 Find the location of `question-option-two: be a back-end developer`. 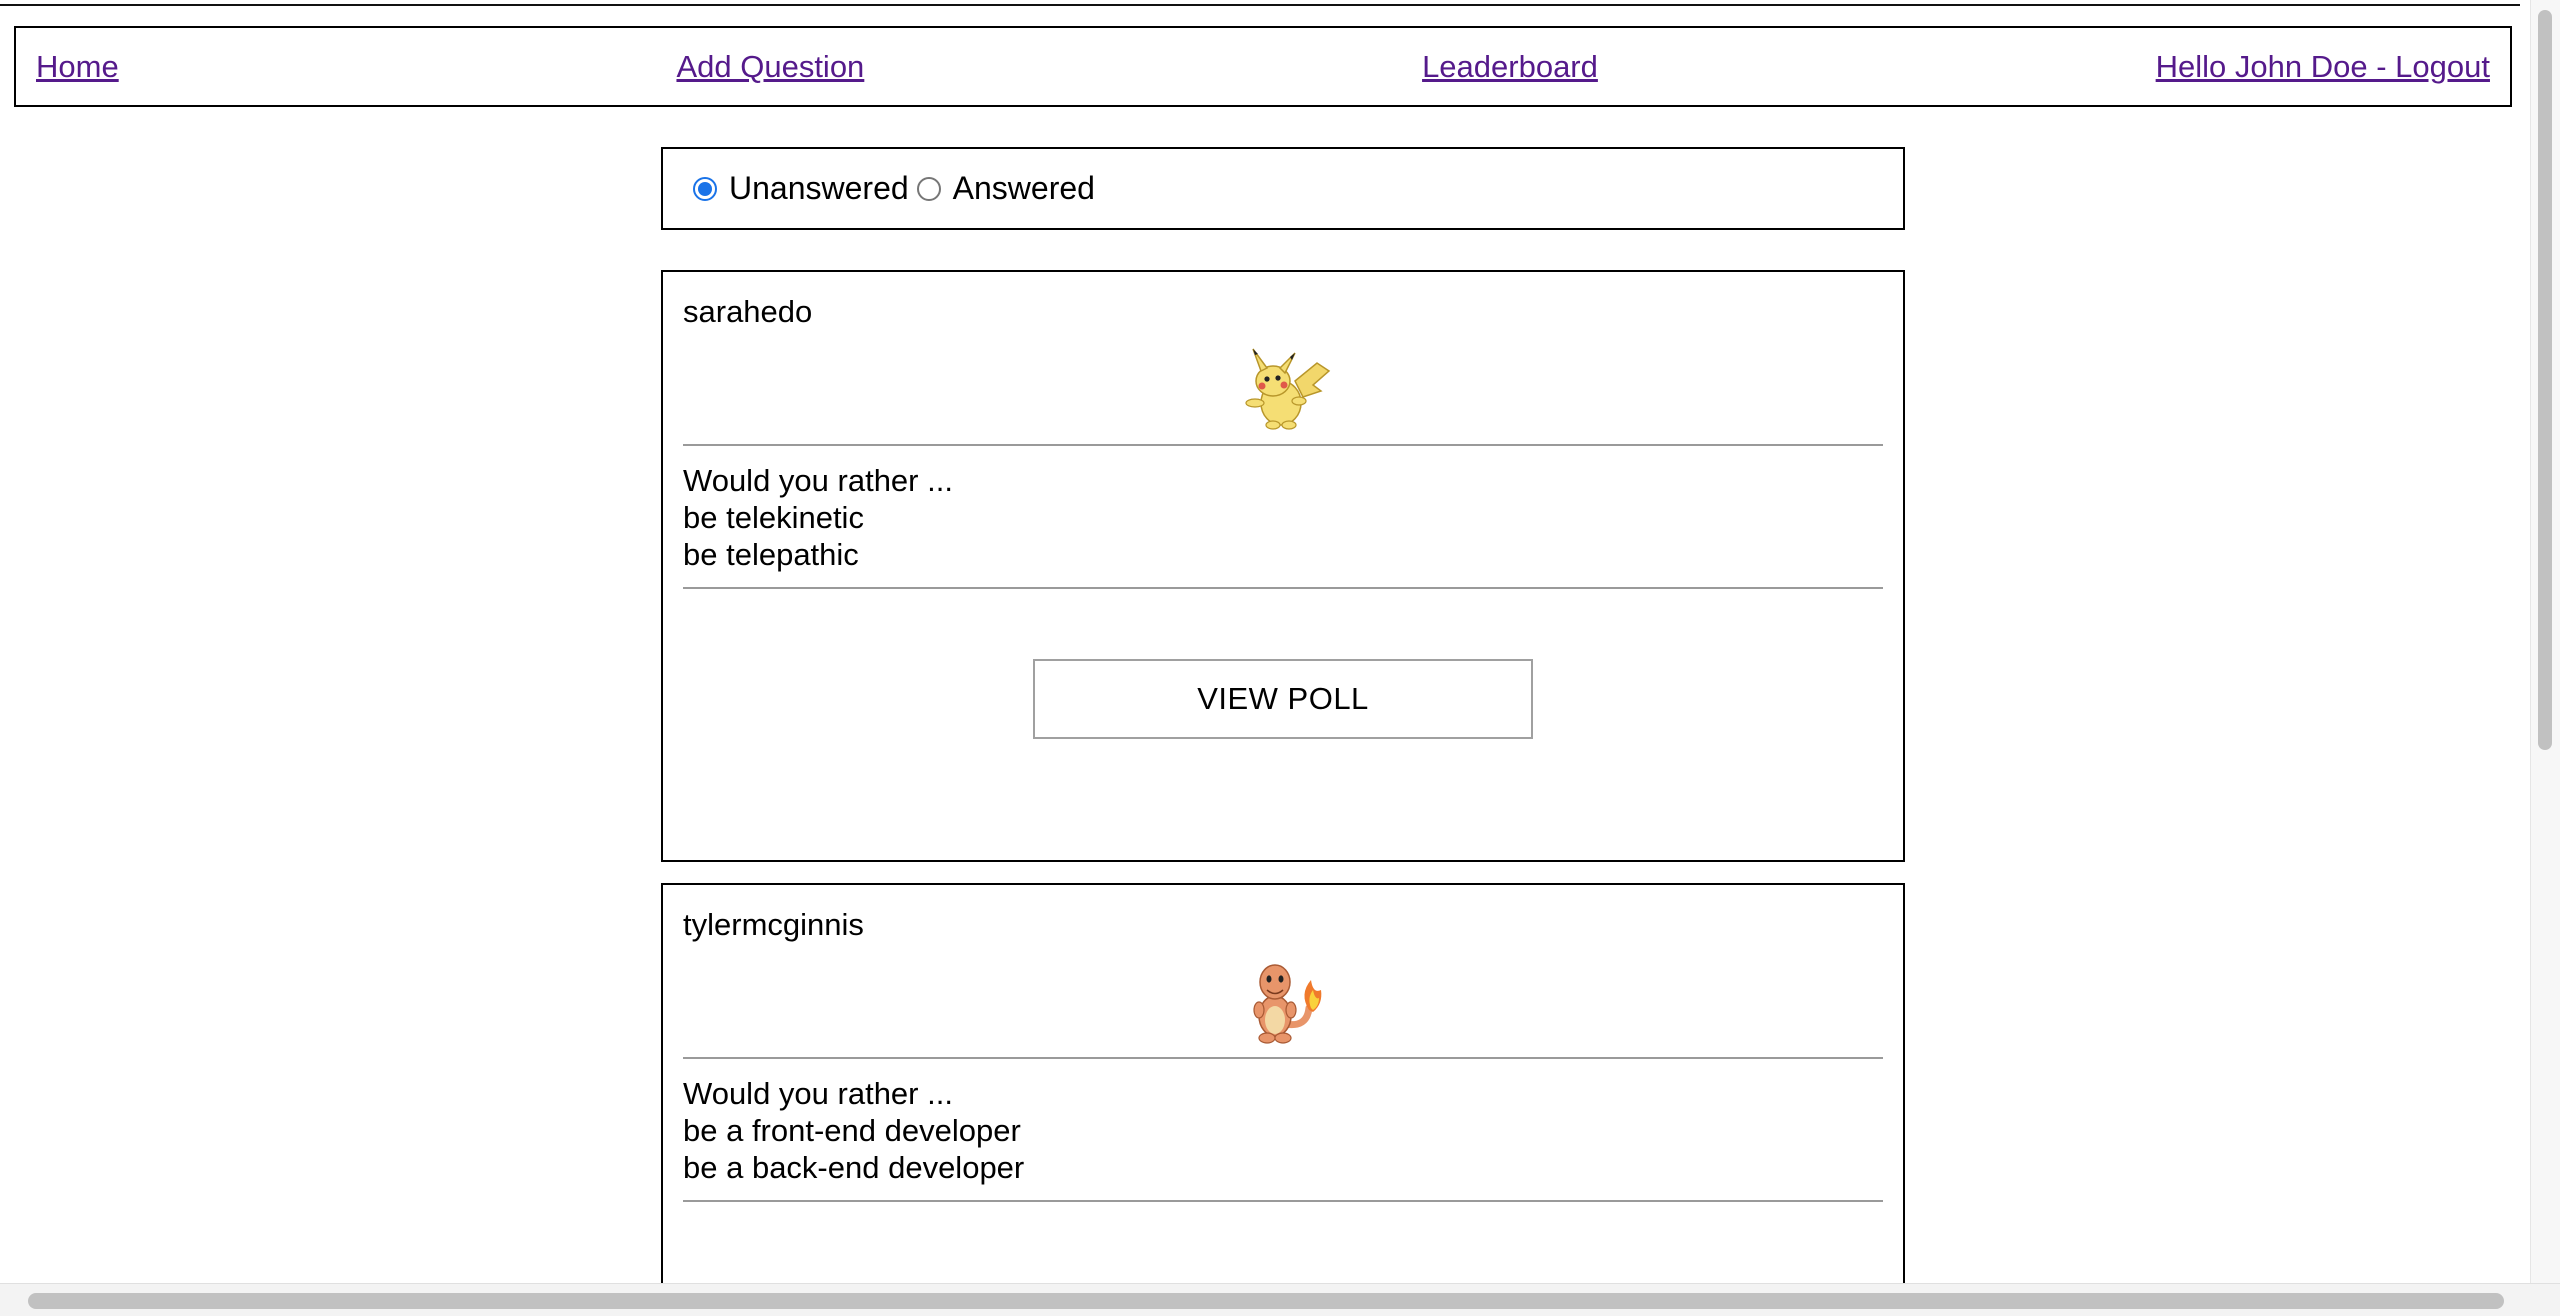

question-option-two: be a back-end developer is located at coordinates (854, 1167).